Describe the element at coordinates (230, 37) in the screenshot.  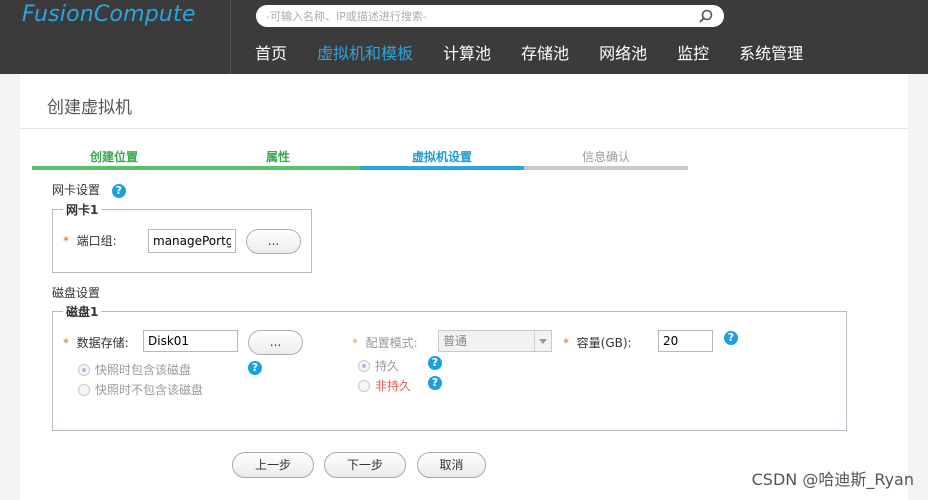
I see `logo-divider` at that location.